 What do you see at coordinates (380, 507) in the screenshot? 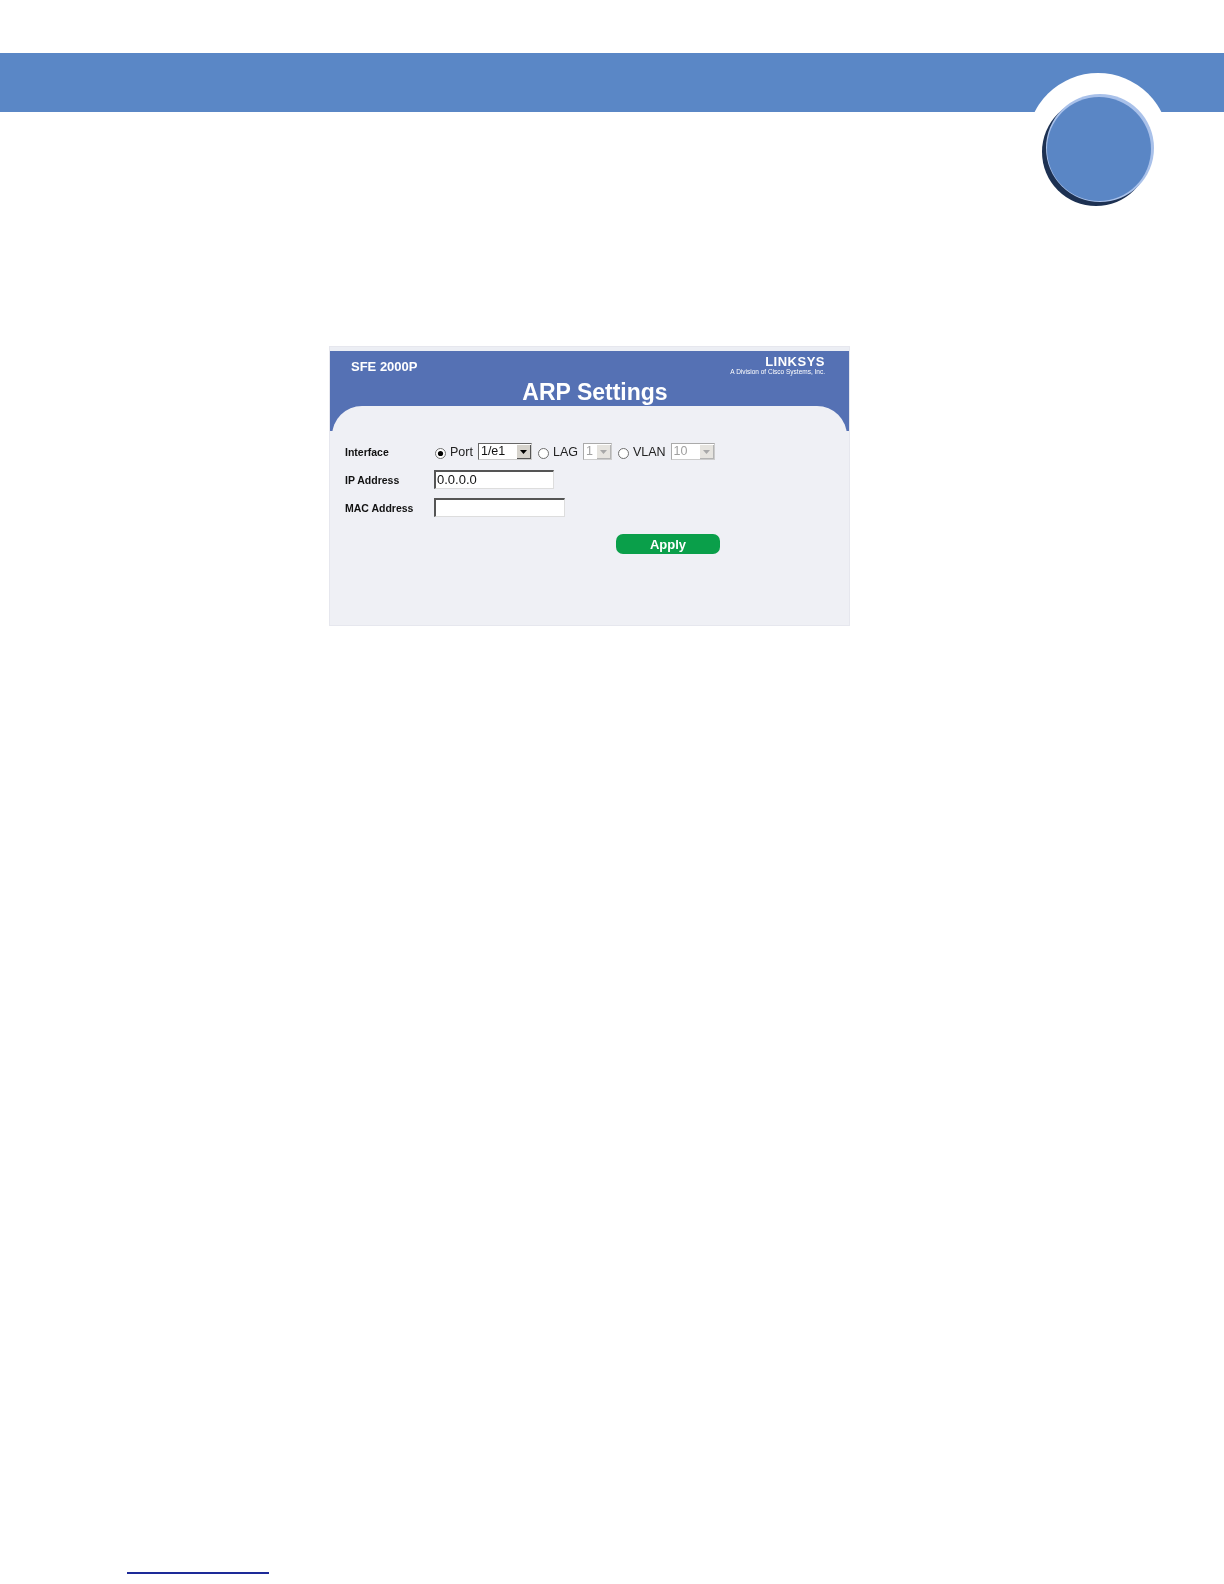
I see `field-label: MAC Address` at bounding box center [380, 507].